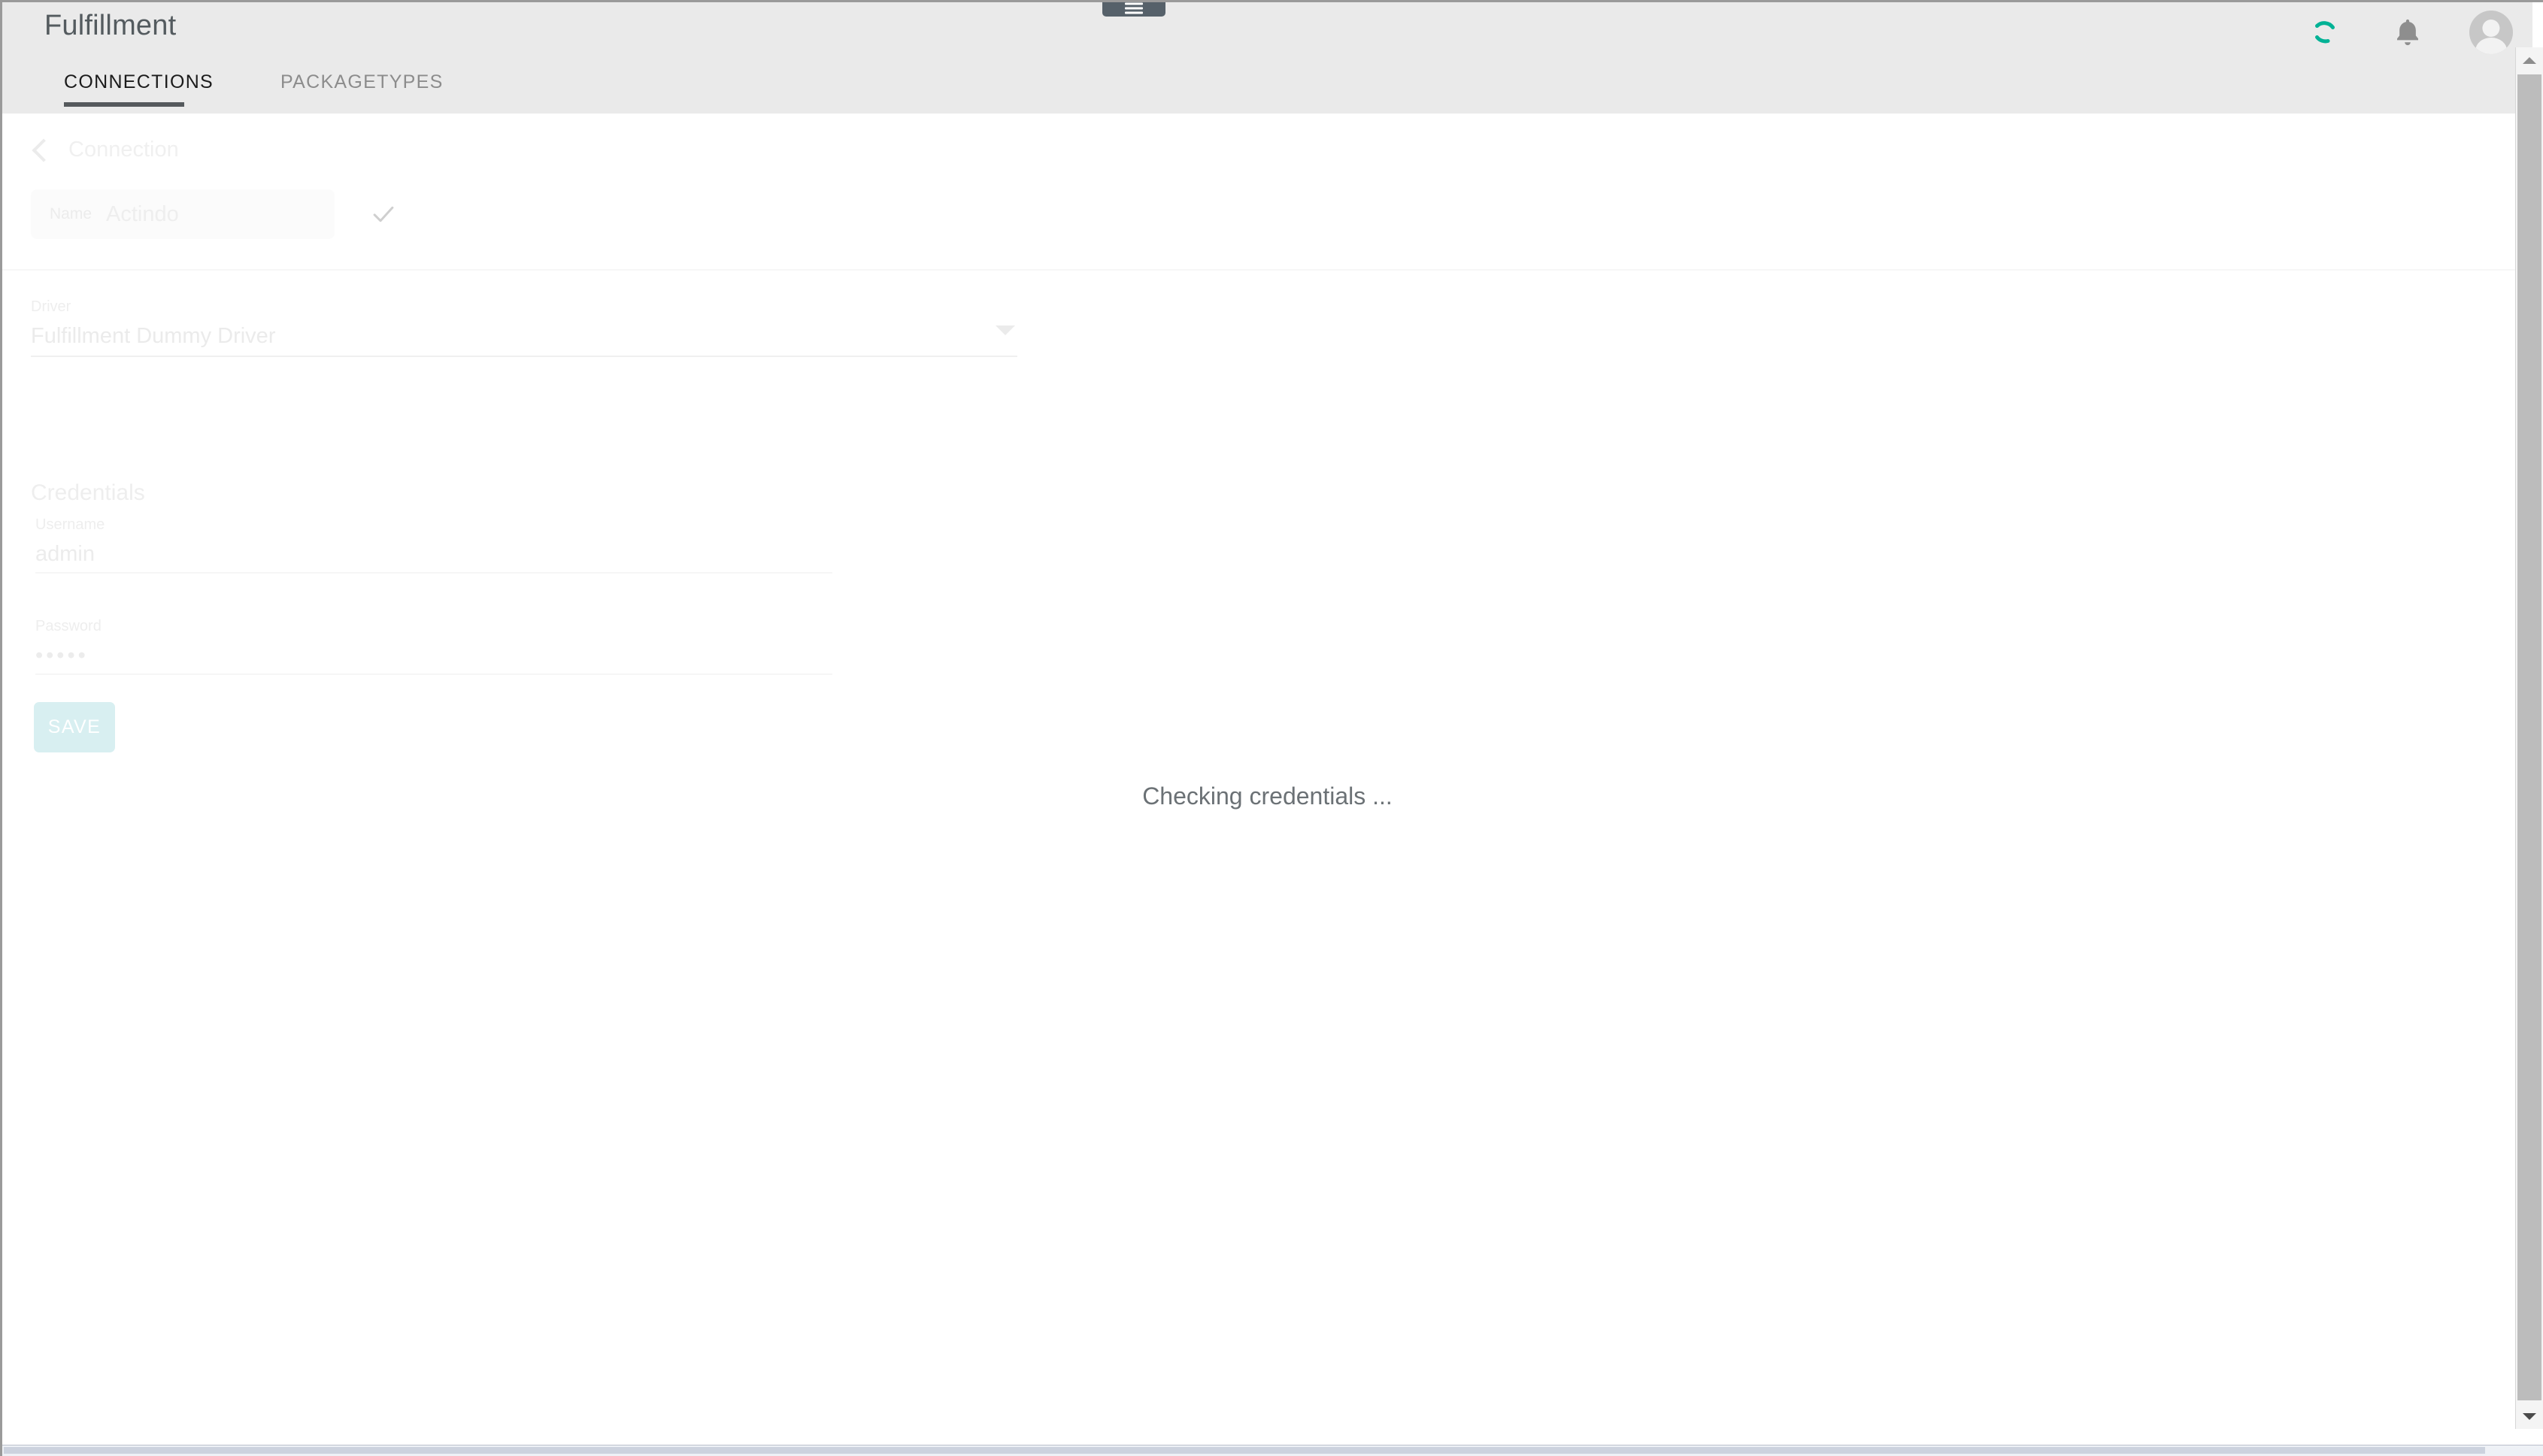  What do you see at coordinates (139, 81) in the screenshot?
I see `tab-connections-label: CONNECTIONS` at bounding box center [139, 81].